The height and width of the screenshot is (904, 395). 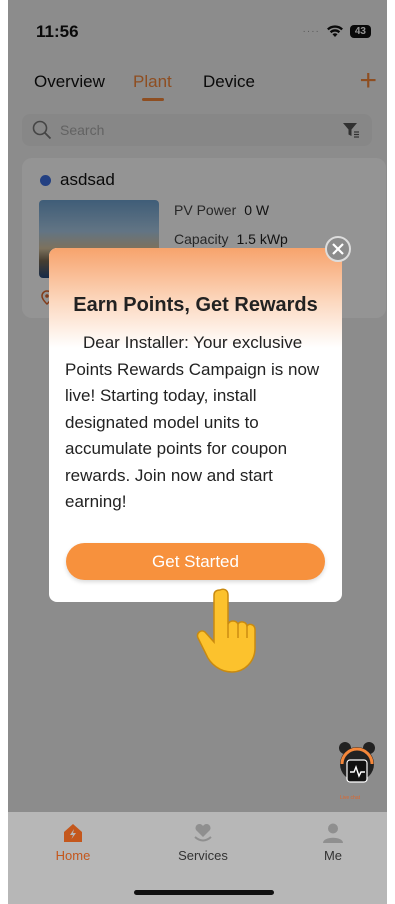 What do you see at coordinates (226, 630) in the screenshot?
I see `pointing-hand-icon` at bounding box center [226, 630].